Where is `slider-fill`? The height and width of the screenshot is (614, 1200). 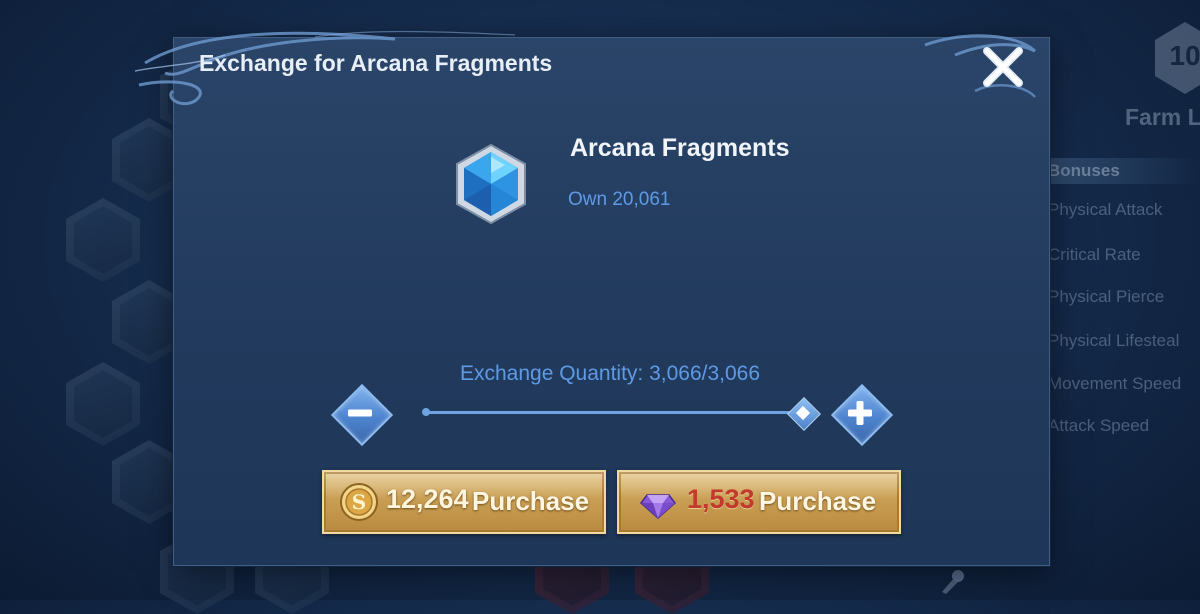
slider-fill is located at coordinates (614, 412).